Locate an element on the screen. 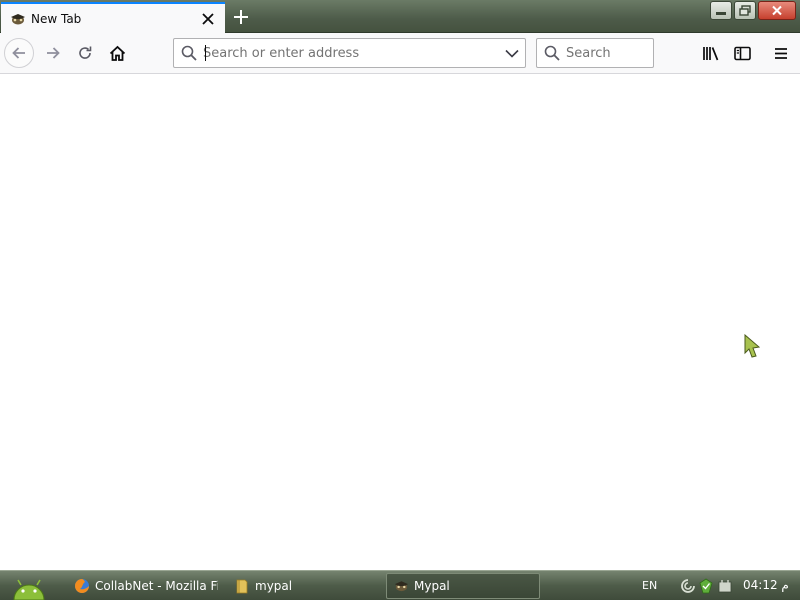 The image size is (800, 604). sidebar-icon is located at coordinates (742, 53).